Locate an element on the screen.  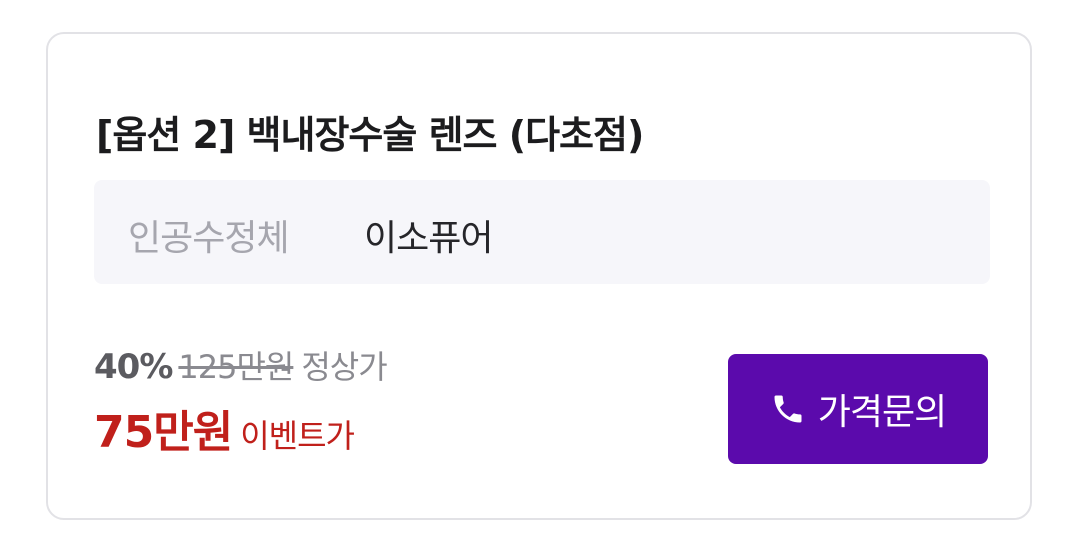
price-inquiry-label: 가격문의 is located at coordinates (882, 412).